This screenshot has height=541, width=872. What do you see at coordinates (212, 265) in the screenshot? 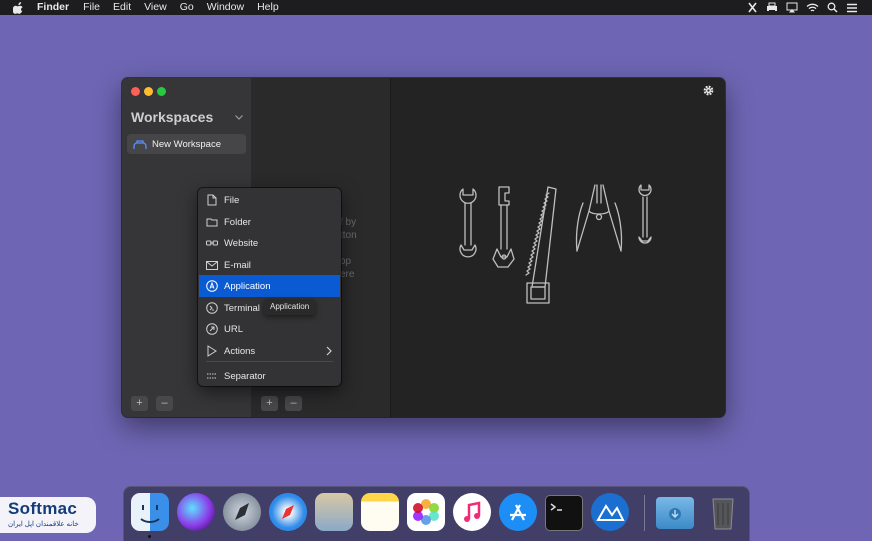
I see `mail-icon` at bounding box center [212, 265].